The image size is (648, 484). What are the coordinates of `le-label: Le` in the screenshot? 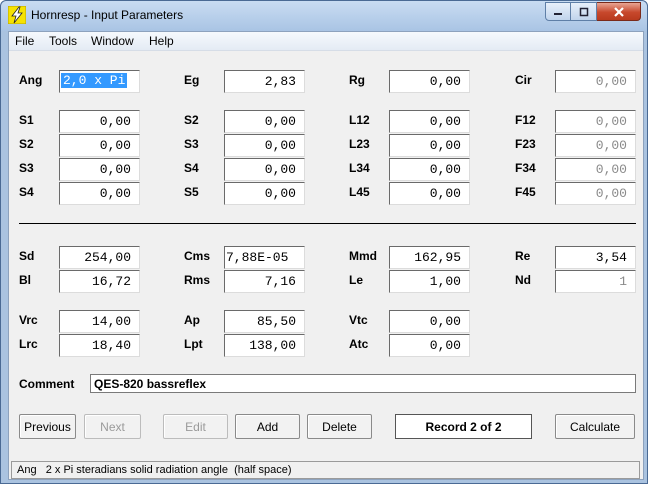 It's located at (356, 280).